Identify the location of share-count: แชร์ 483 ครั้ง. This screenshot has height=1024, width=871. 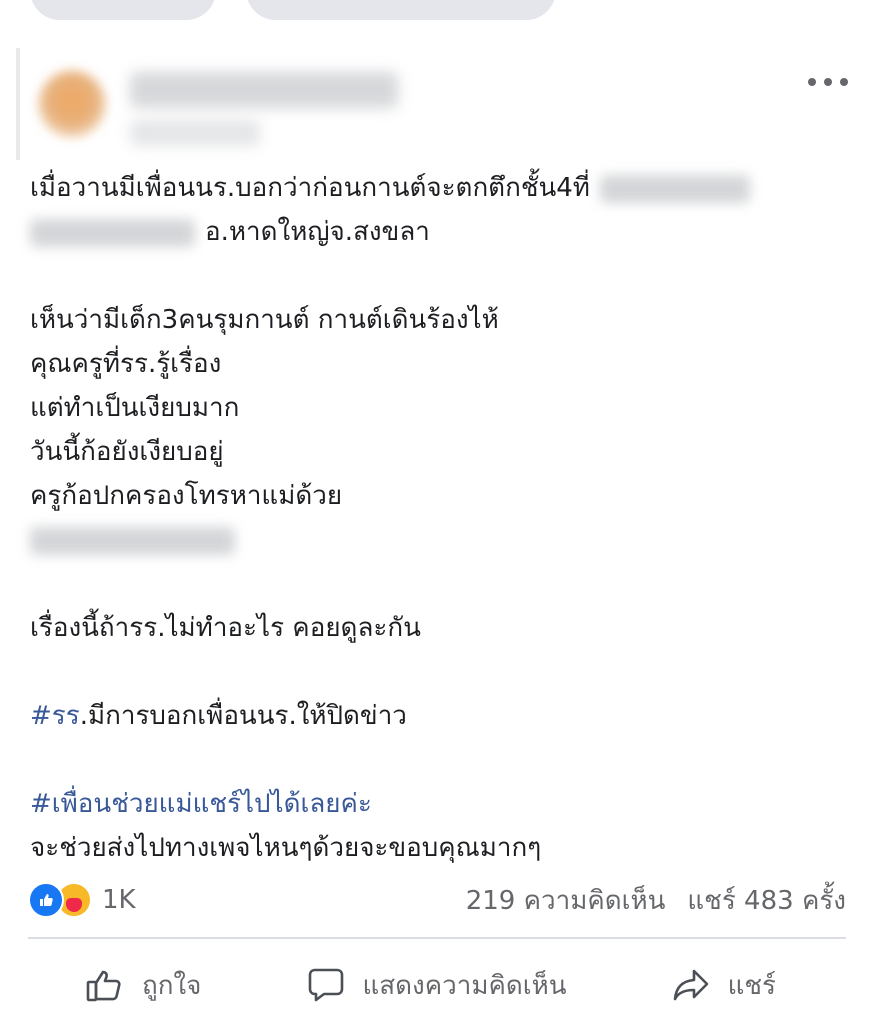
(766, 900).